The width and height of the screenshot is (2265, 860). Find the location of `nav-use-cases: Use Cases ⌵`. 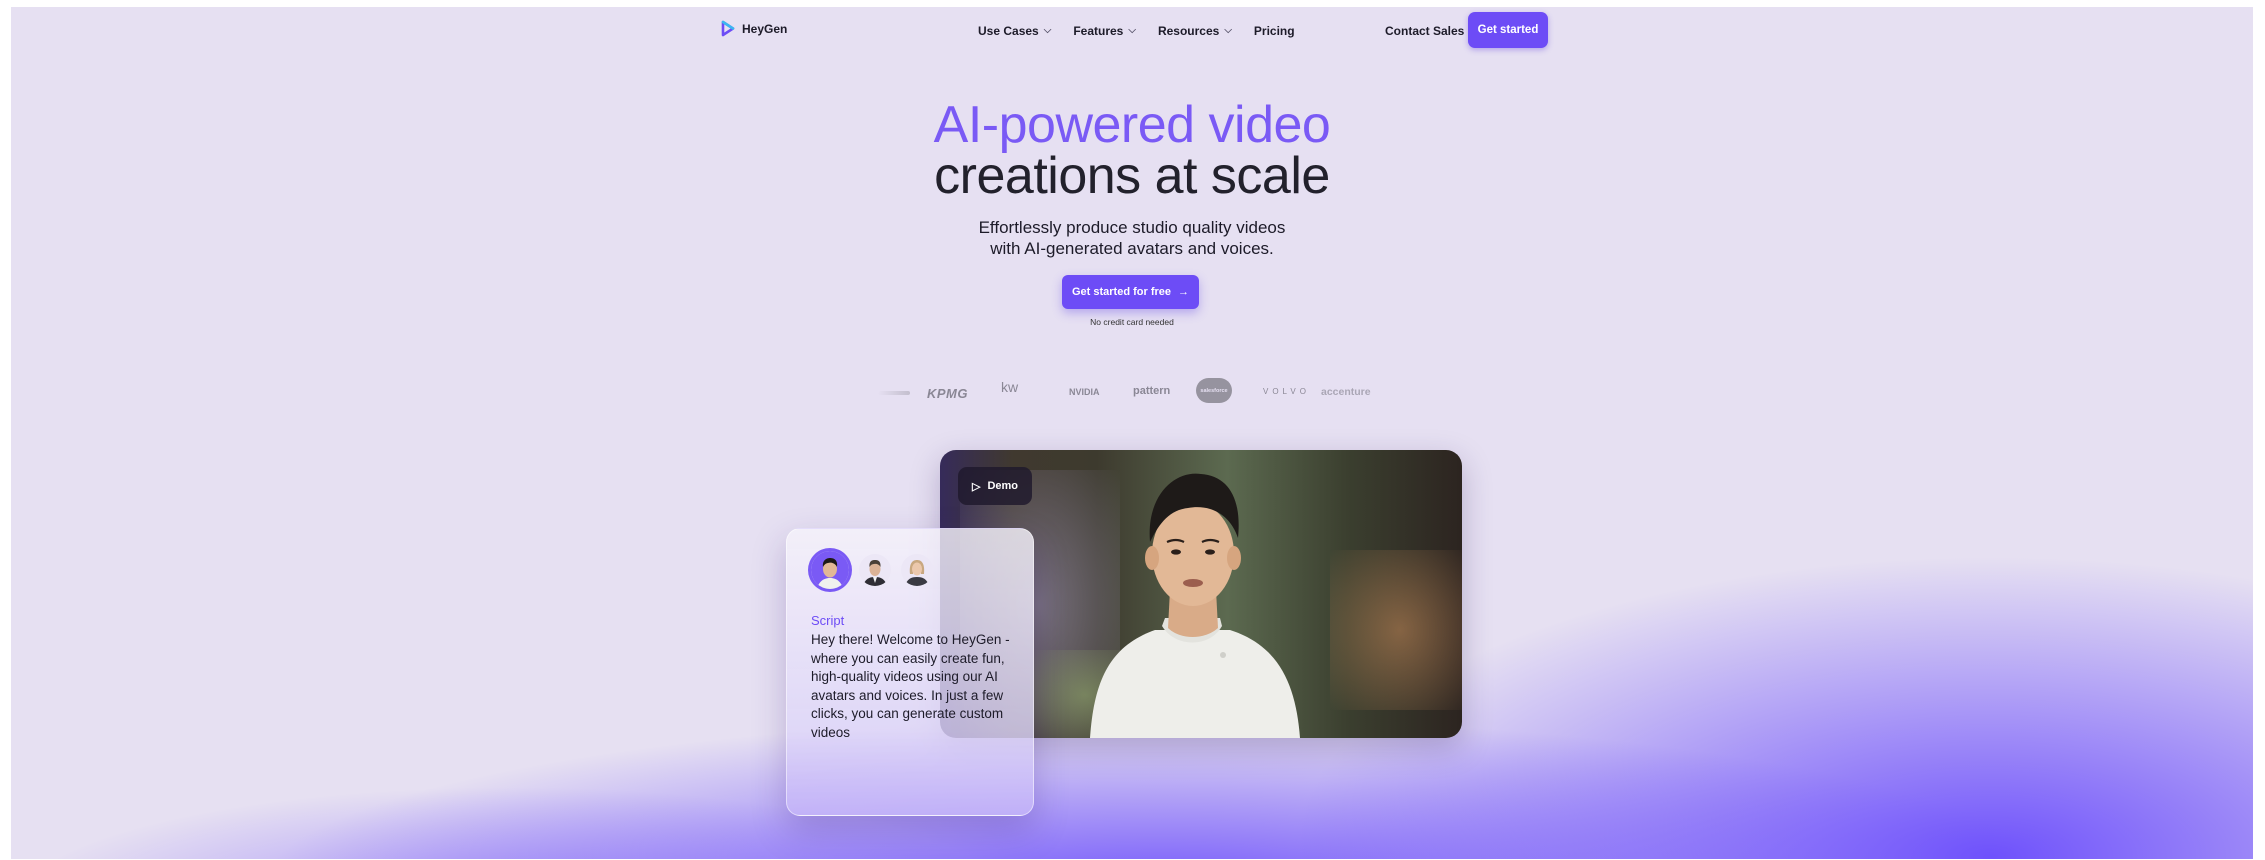

nav-use-cases: Use Cases ⌵ is located at coordinates (1014, 31).